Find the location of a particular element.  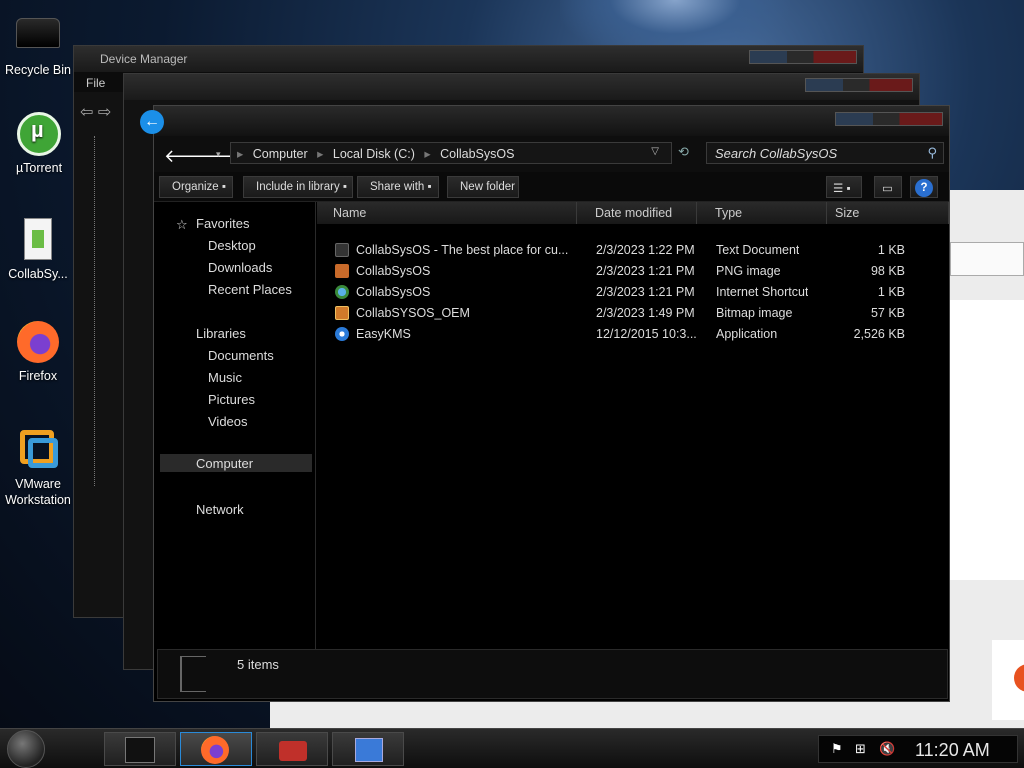

search-placeholder: Search CollabSysOS is located at coordinates (776, 153).